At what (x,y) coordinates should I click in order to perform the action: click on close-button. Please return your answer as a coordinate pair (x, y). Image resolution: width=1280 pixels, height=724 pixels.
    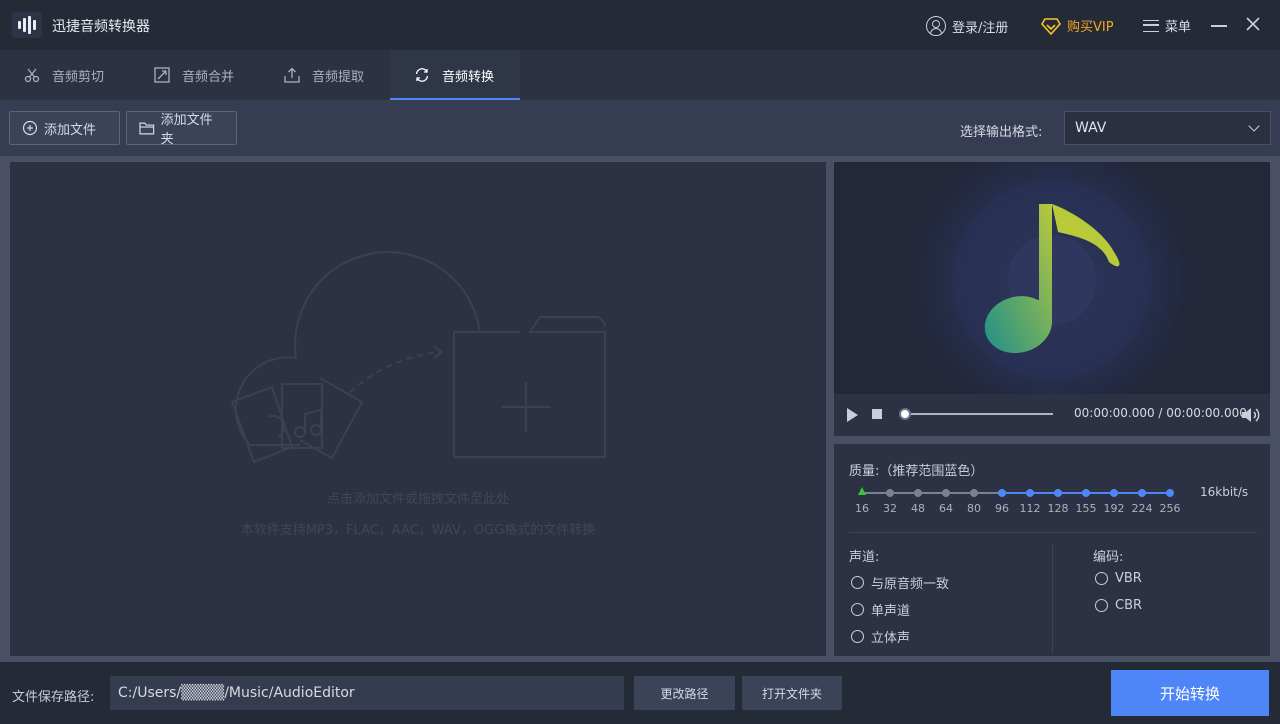
    Looking at the image, I should click on (1254, 25).